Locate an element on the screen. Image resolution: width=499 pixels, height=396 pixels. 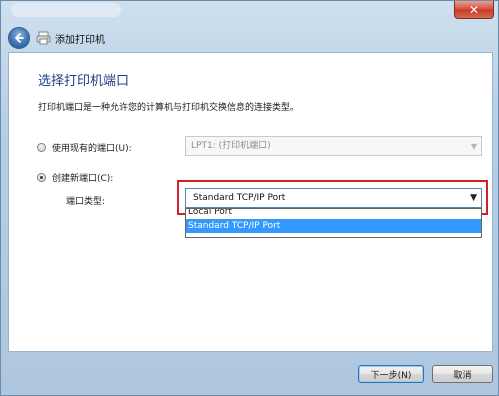
printer-icon is located at coordinates (43, 38).